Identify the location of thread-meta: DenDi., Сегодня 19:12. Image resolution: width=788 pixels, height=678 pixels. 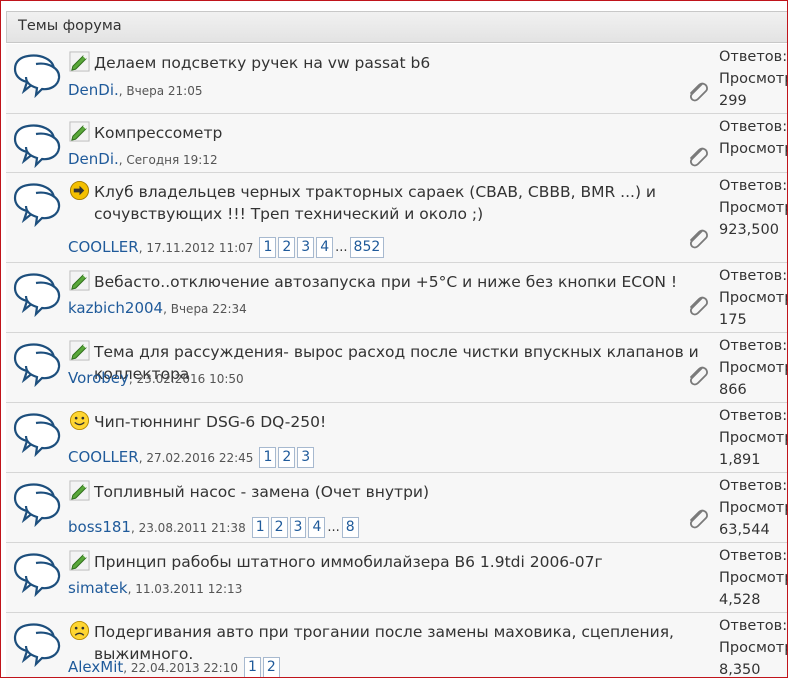
(143, 159).